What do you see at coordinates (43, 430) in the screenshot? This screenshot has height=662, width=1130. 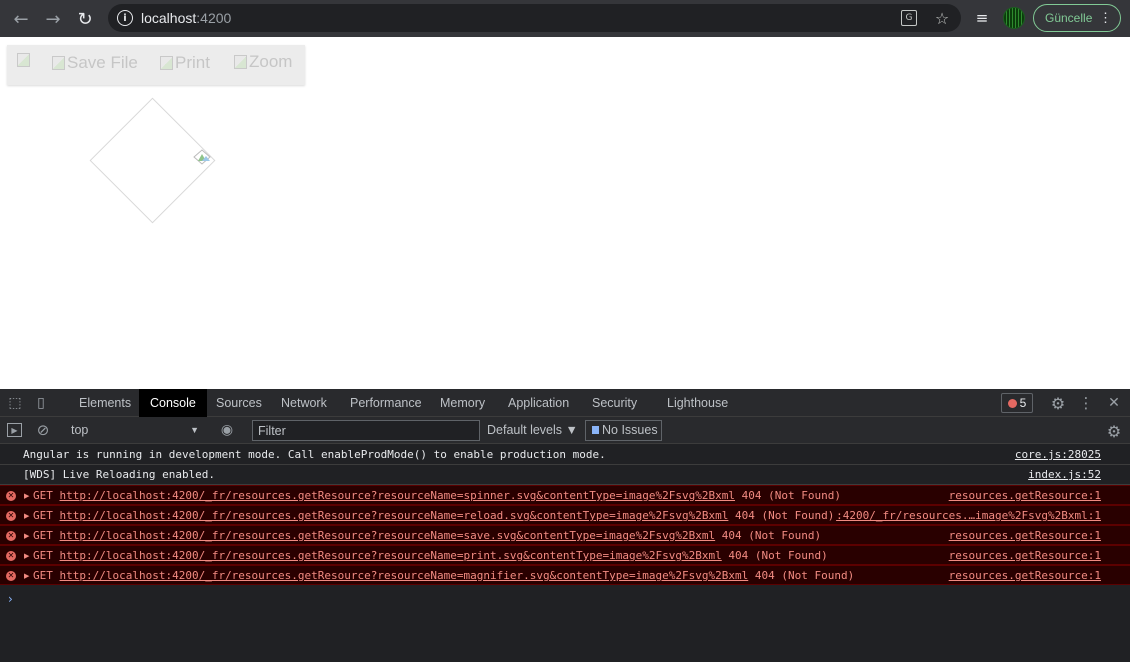 I see `clear-console-icon: ⊘` at bounding box center [43, 430].